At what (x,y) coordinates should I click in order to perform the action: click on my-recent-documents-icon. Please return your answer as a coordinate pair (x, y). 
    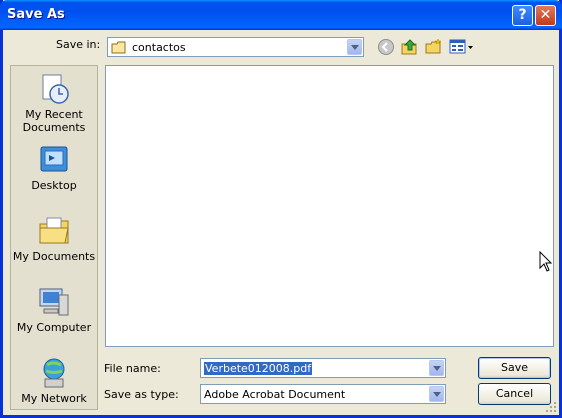
    Looking at the image, I should click on (55, 89).